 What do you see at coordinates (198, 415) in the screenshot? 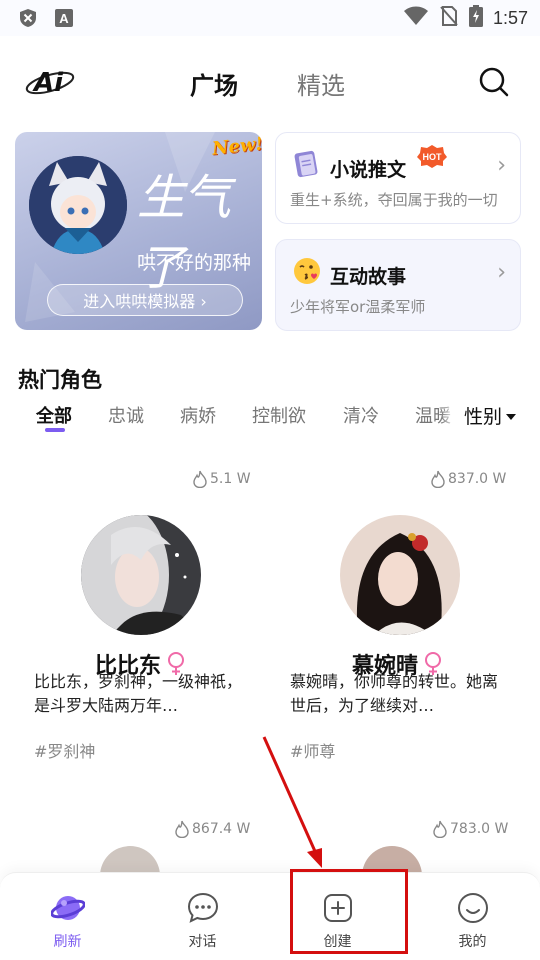
I see `chip-yandere: 病娇` at bounding box center [198, 415].